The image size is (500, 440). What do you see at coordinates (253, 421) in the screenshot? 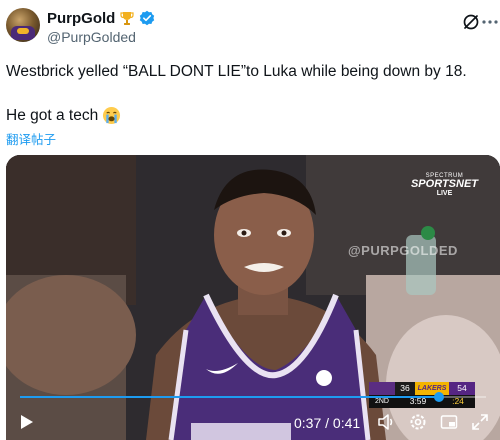
I see `video-controls: 0:37 / 0:41` at bounding box center [253, 421].